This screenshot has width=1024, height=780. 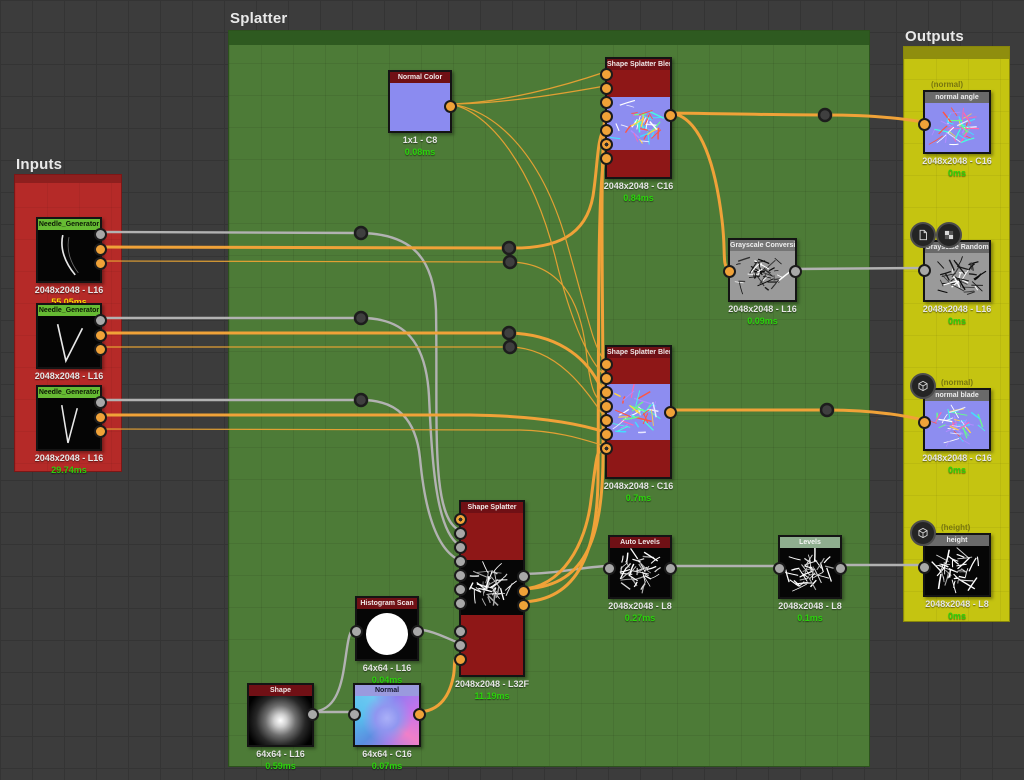 What do you see at coordinates (923, 235) in the screenshot?
I see `page-icon` at bounding box center [923, 235].